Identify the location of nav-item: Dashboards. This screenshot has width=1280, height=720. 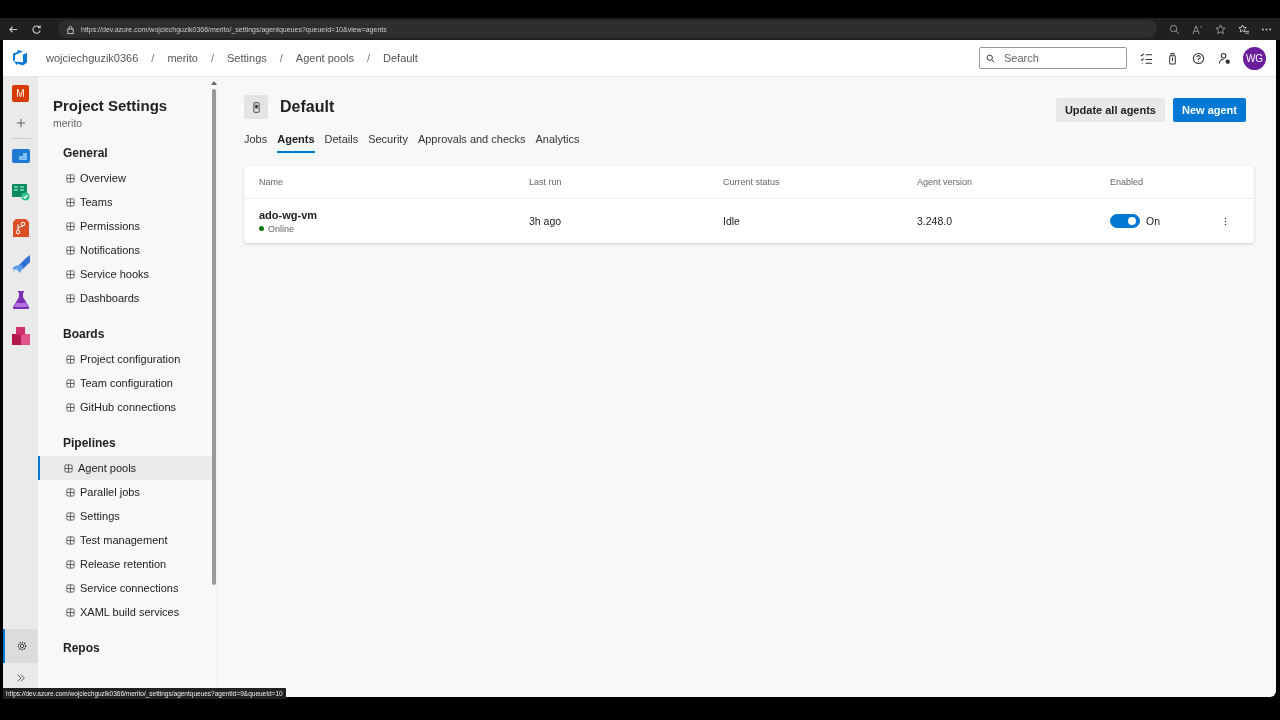
(125, 298).